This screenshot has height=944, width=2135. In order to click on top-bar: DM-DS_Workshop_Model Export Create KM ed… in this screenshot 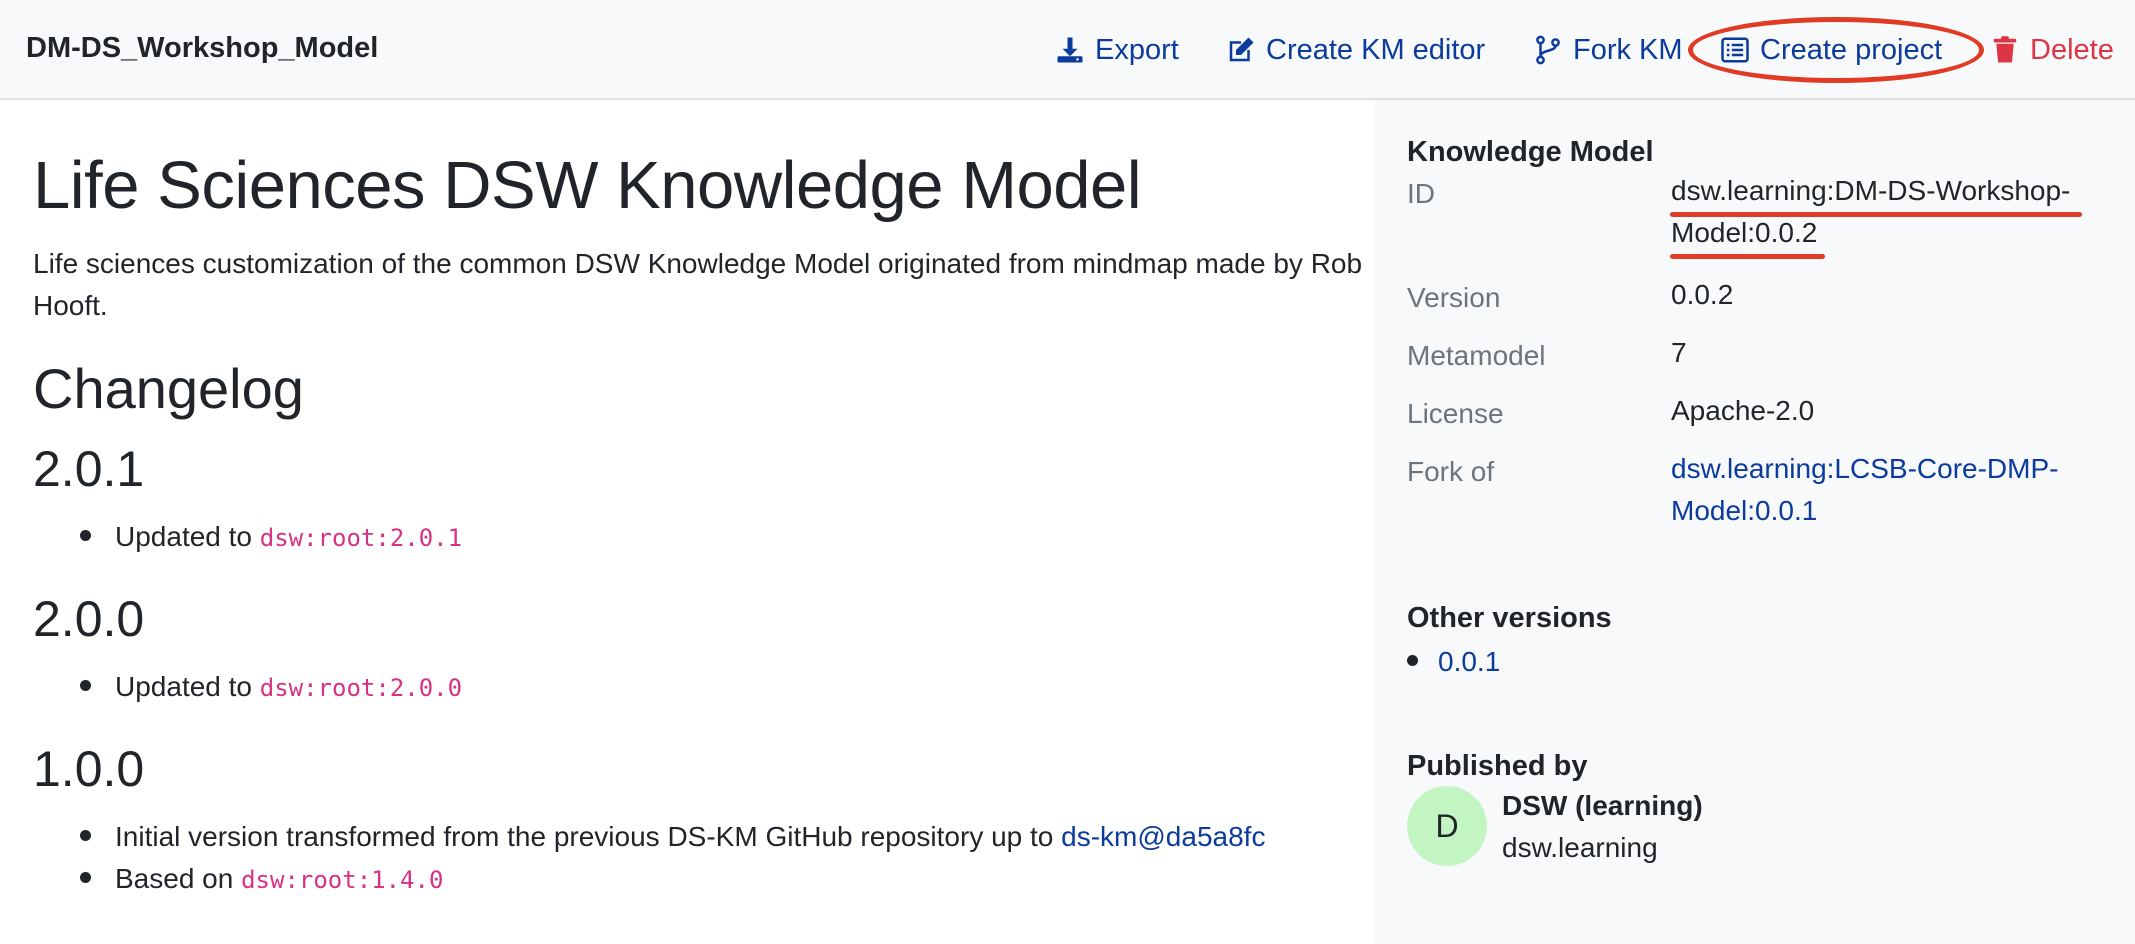, I will do `click(1067, 50)`.